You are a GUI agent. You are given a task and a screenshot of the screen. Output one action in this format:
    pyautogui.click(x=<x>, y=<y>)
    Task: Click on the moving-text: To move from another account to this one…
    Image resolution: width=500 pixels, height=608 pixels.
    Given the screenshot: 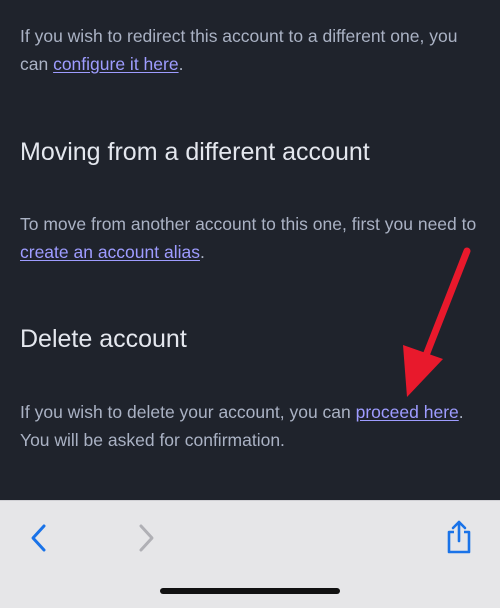 What is the action you would take?
    pyautogui.click(x=248, y=224)
    